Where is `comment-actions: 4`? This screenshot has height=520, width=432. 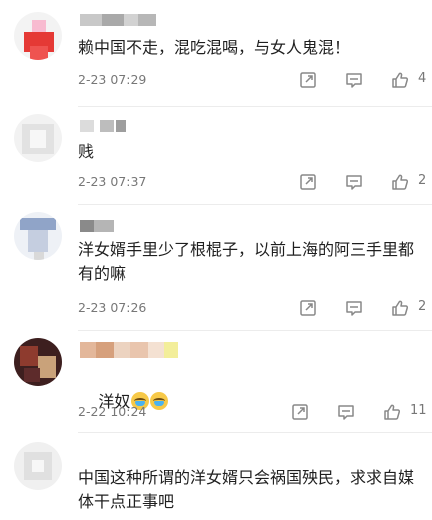 comment-actions: 4 is located at coordinates (360, 81).